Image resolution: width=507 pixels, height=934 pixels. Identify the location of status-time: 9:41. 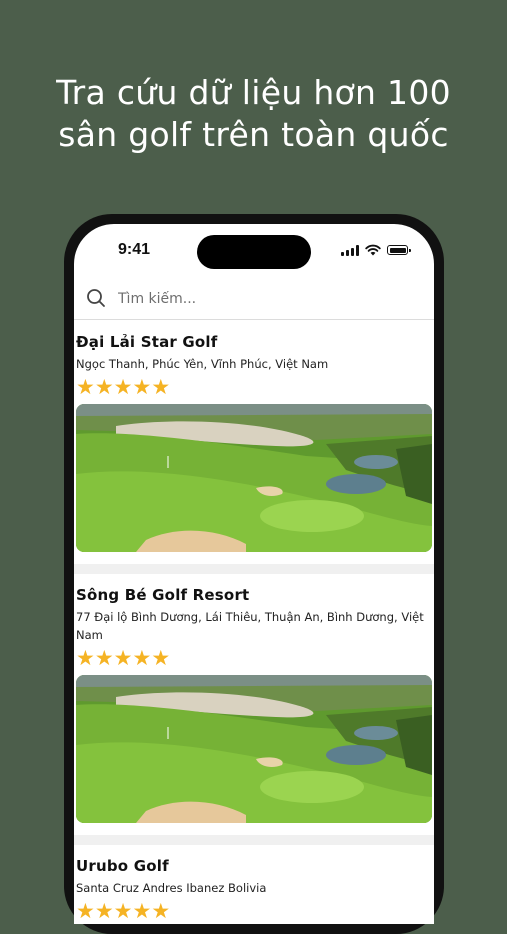
(134, 249).